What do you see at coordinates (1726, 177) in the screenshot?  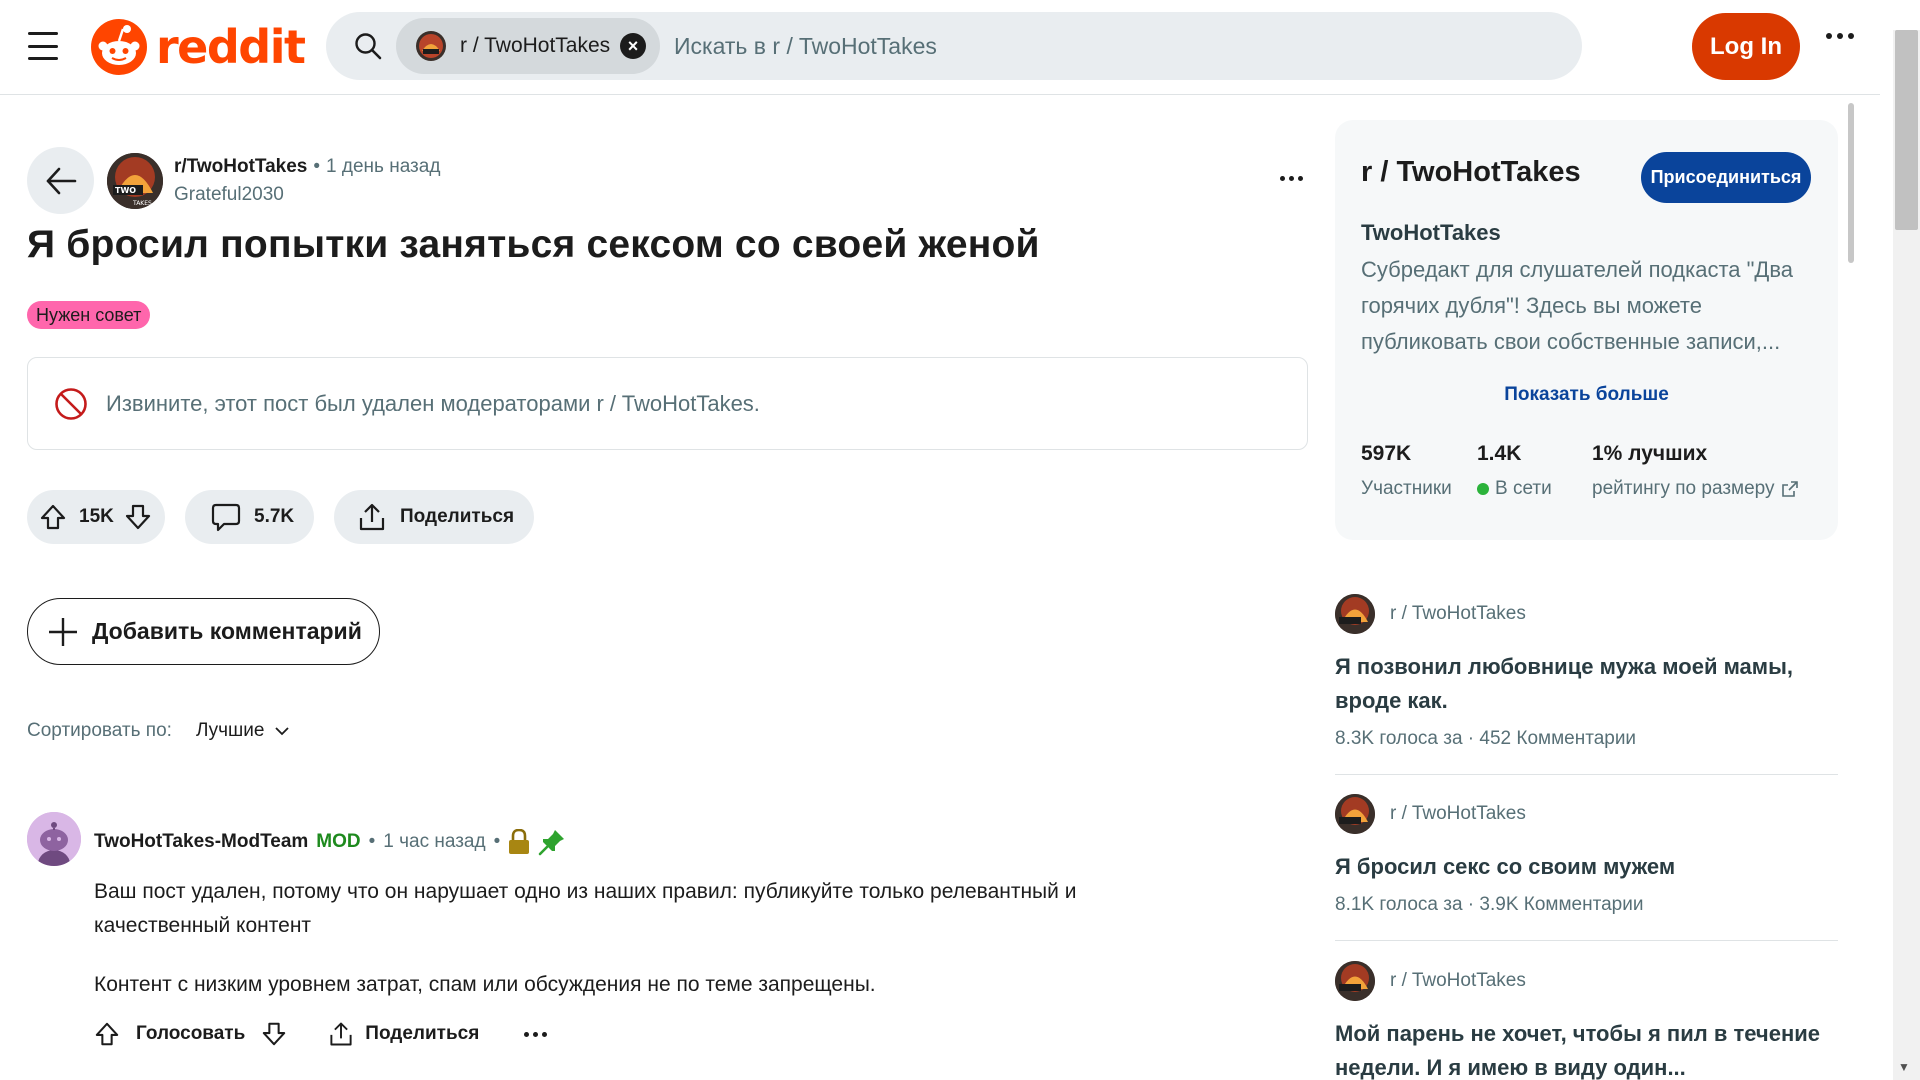 I see `join-button: Присоединиться` at bounding box center [1726, 177].